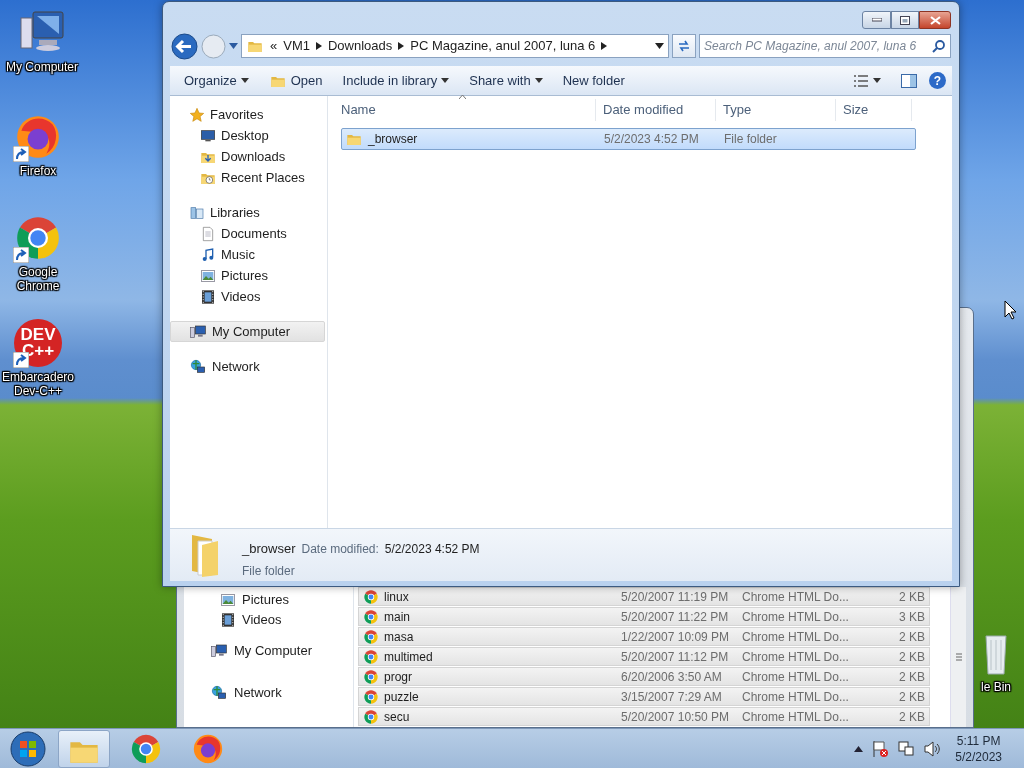  I want to click on file-row: secu 5/20/2007 10:50 PM Chrome HTML Do... 2 KB, so click(644, 716).